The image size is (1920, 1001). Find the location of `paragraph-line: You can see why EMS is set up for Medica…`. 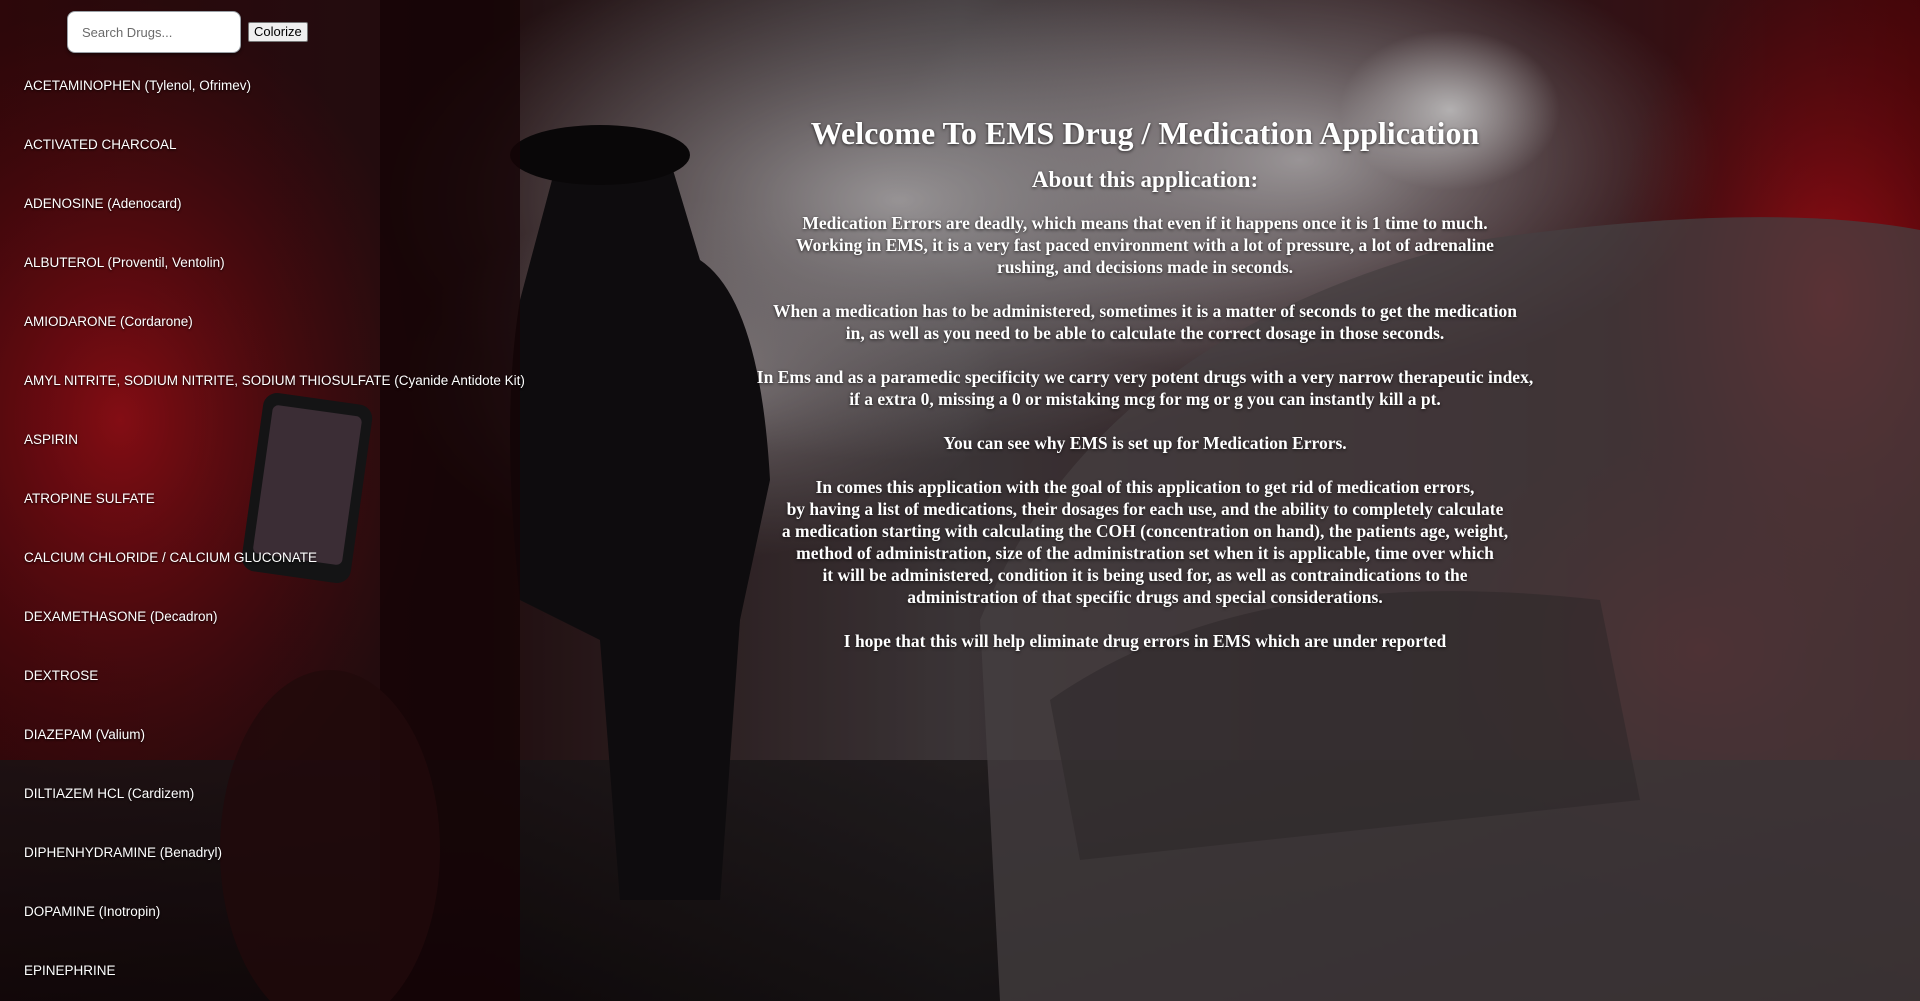

paragraph-line: You can see why EMS is set up for Medica… is located at coordinates (1145, 443).